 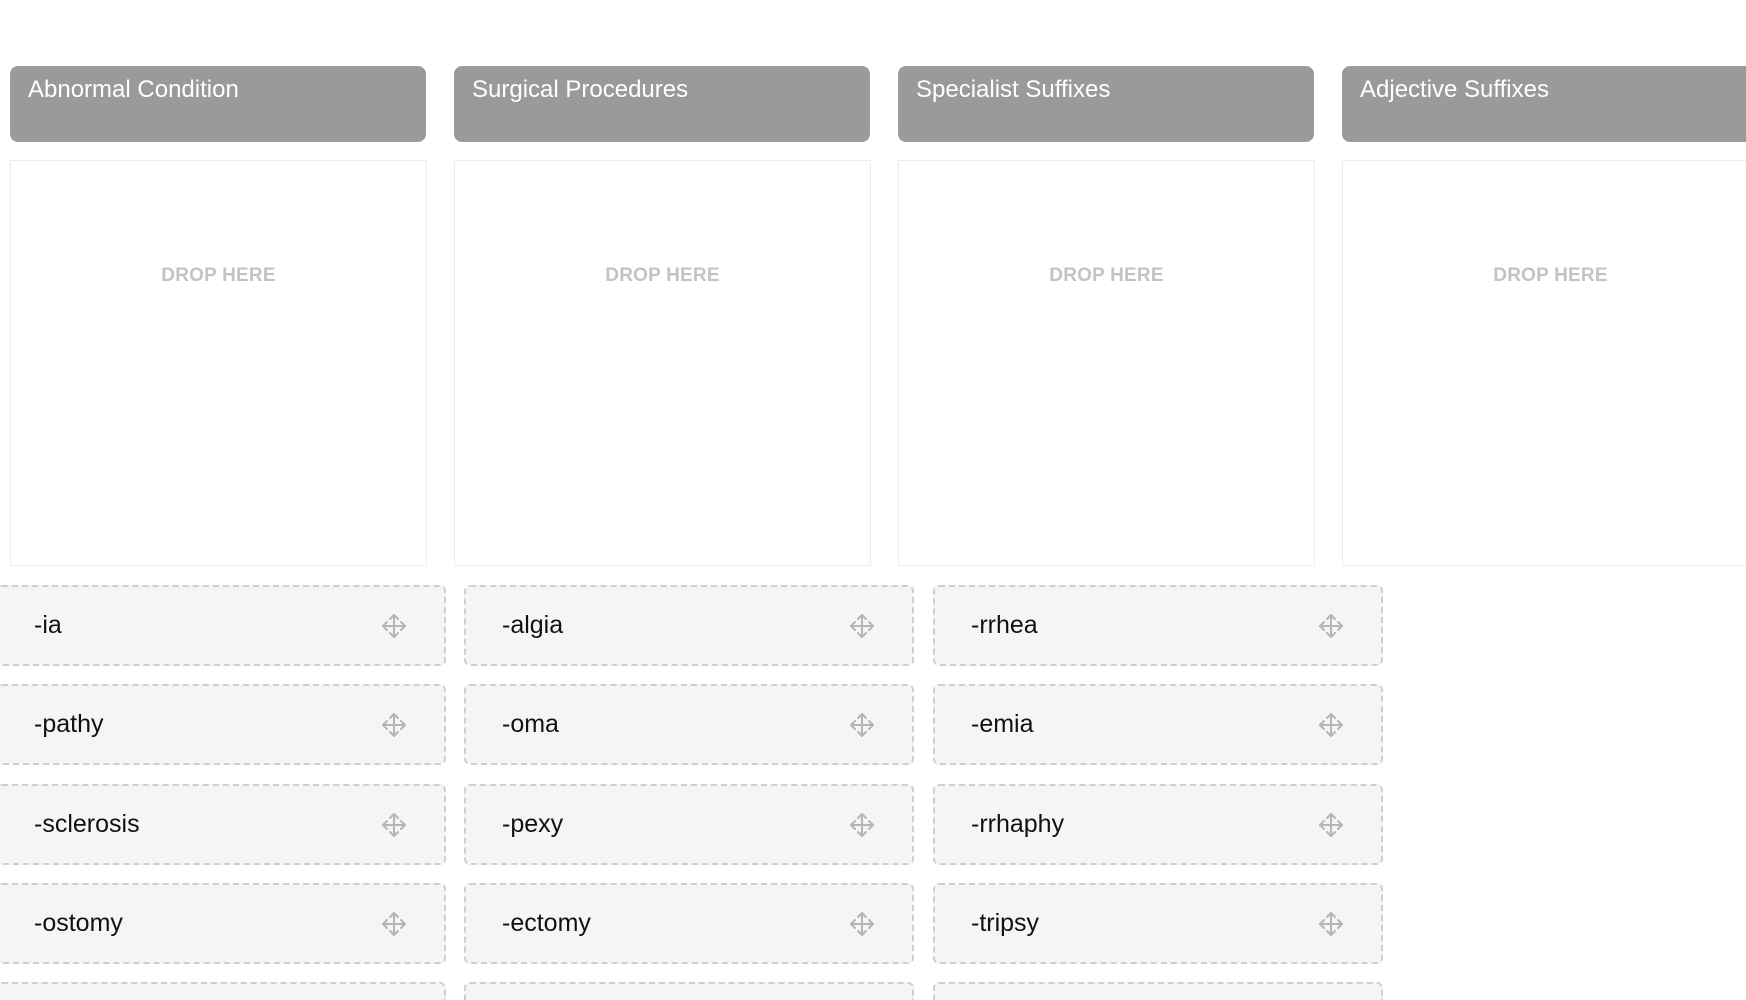 I want to click on term-card: -ostomy, so click(x=223, y=923).